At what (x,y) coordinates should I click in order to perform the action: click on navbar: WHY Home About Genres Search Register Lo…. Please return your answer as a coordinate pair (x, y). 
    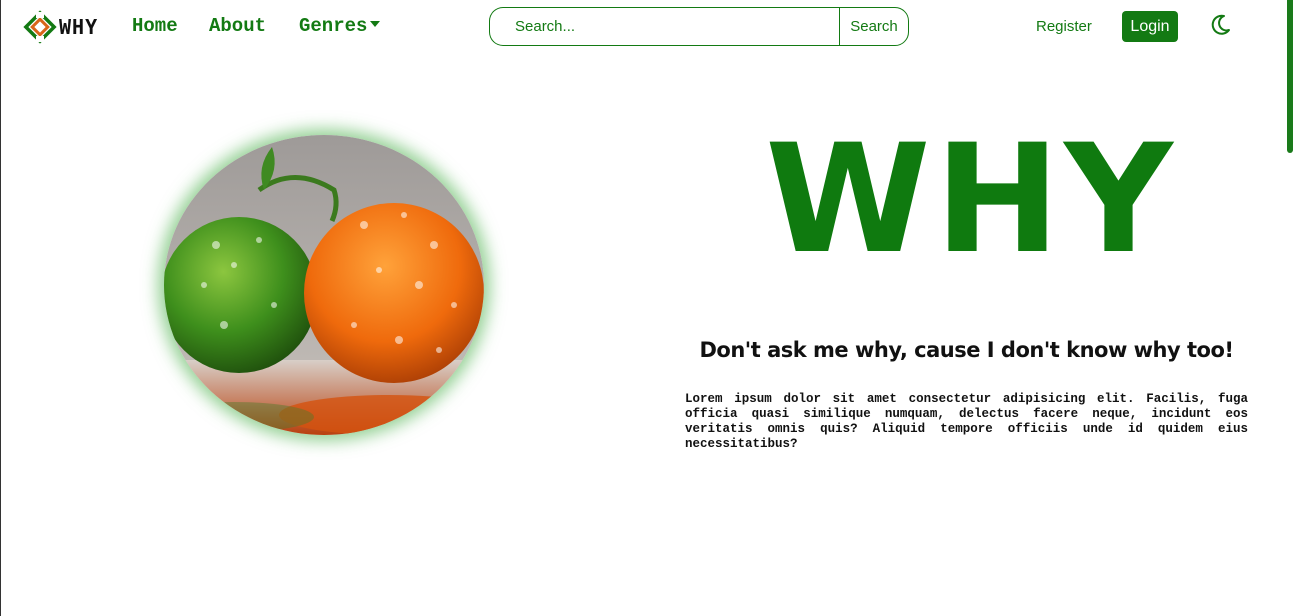
    Looking at the image, I should click on (644, 27).